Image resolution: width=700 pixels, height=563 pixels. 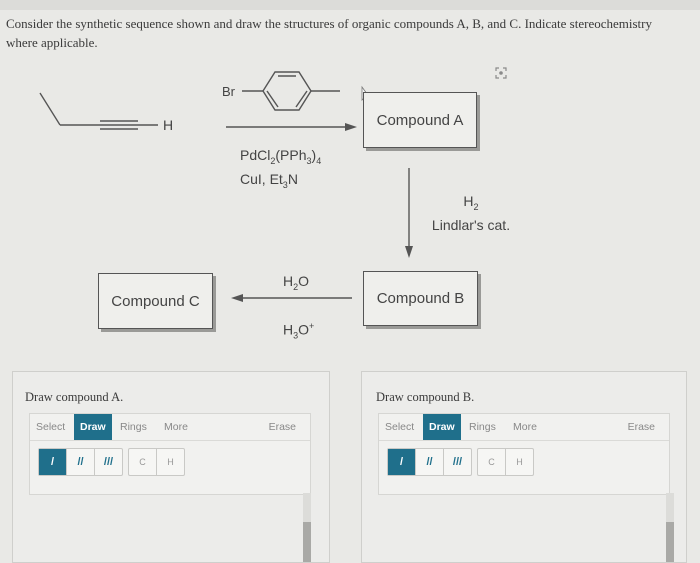 I want to click on compound-a-box: Compound A, so click(x=420, y=120).